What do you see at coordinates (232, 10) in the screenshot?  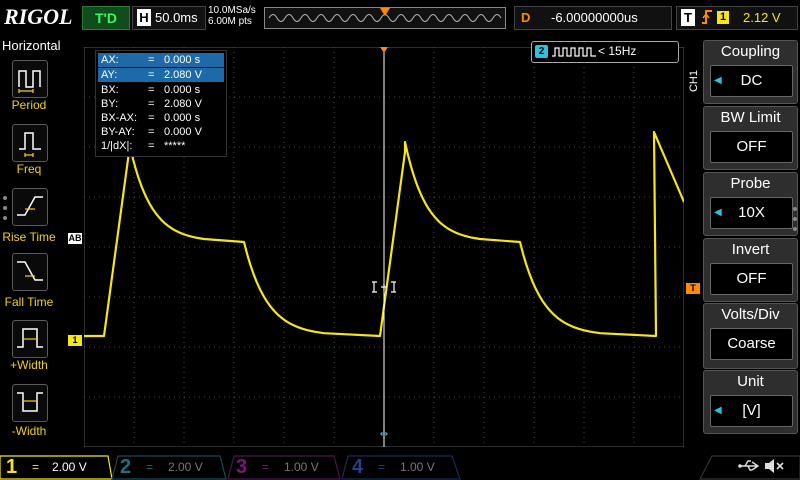 I see `sample-rate: 10.0MSa/s` at bounding box center [232, 10].